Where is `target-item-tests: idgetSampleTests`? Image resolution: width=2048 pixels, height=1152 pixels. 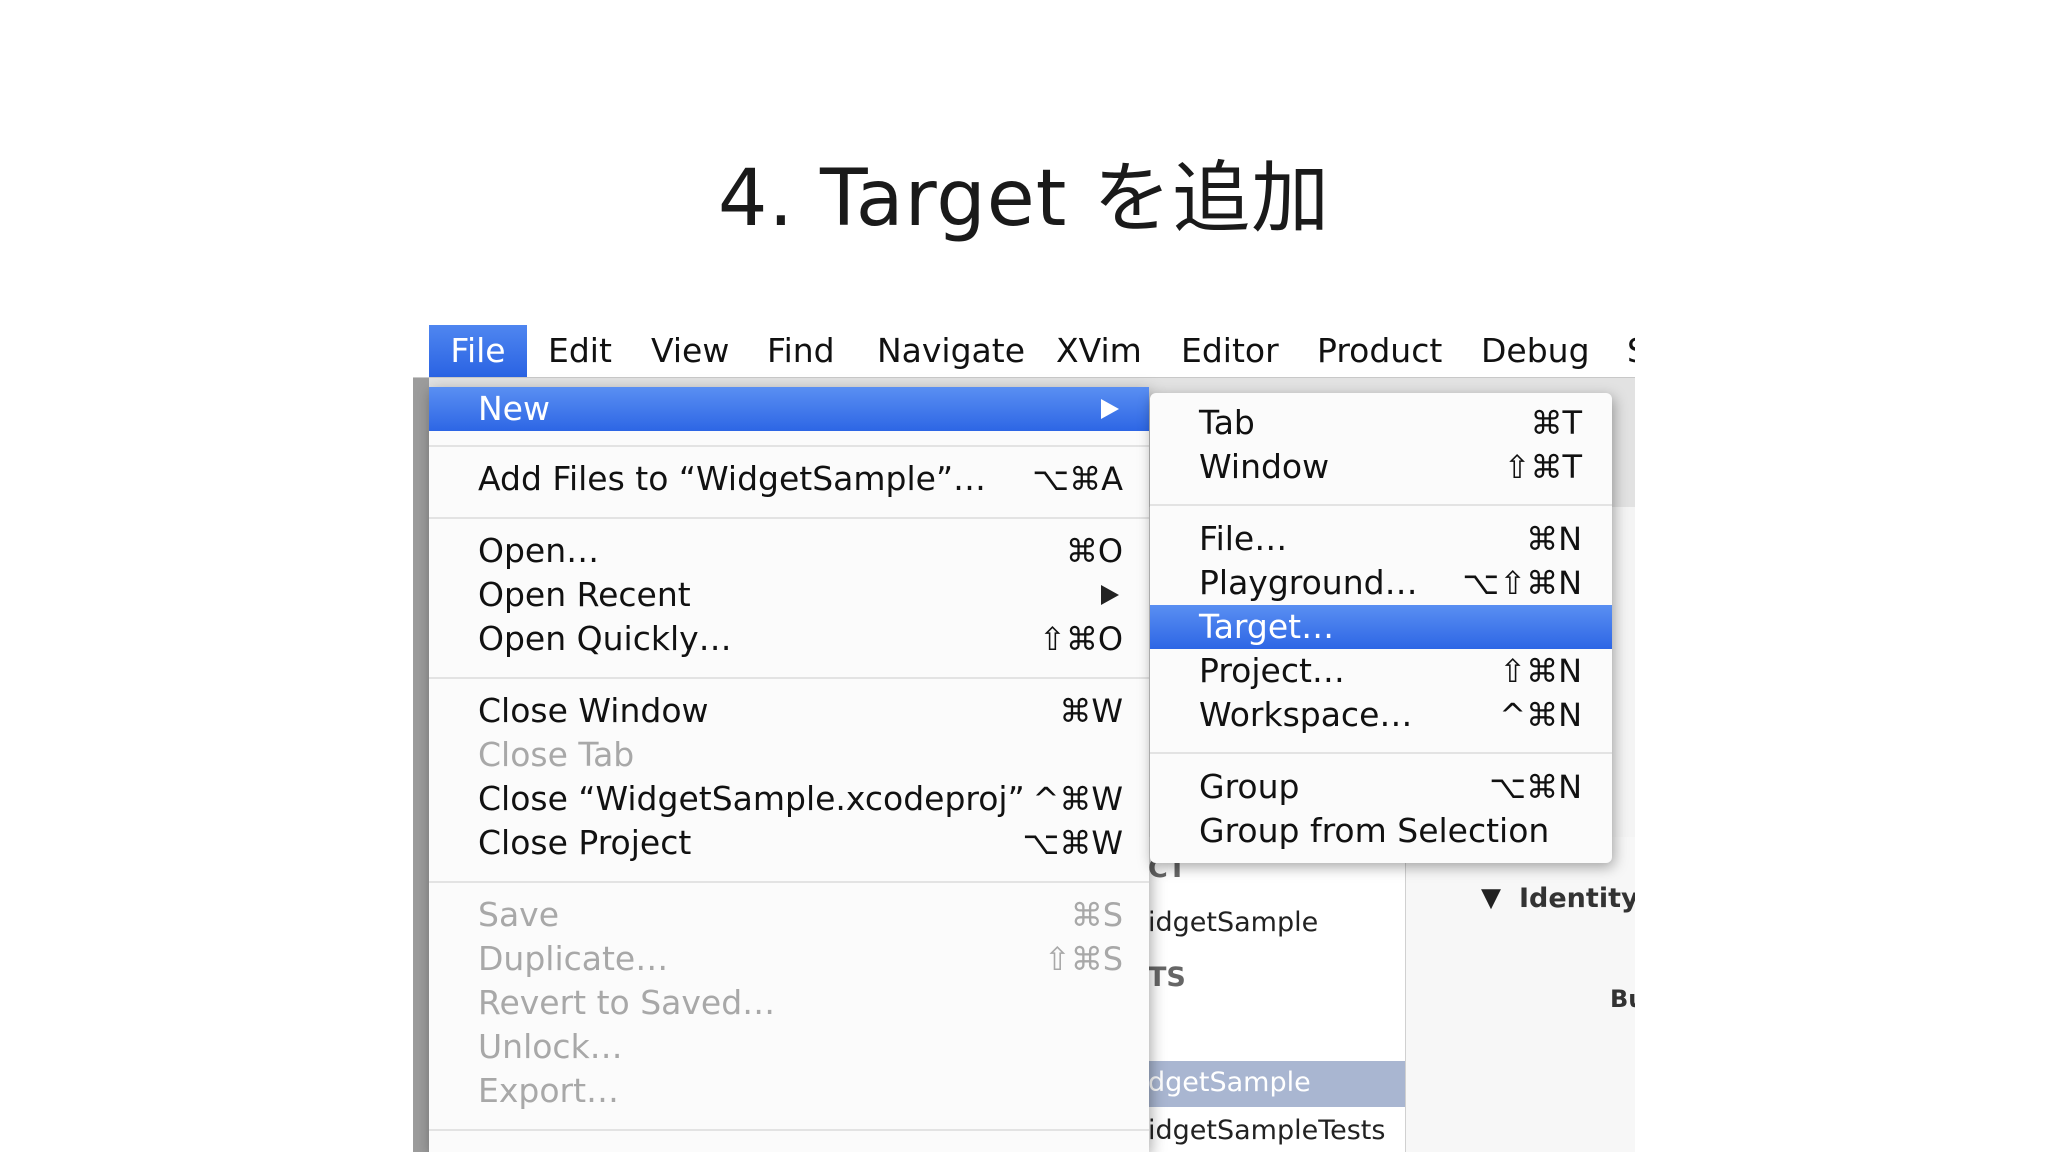 target-item-tests: idgetSampleTests is located at coordinates (1266, 1130).